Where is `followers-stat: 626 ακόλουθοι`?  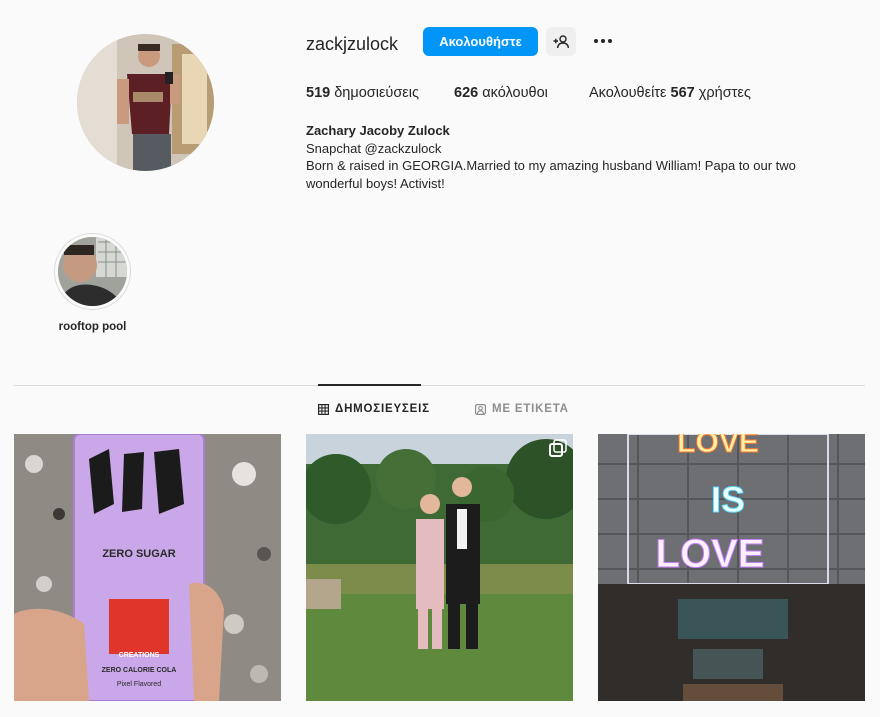
followers-stat: 626 ακόλουθοι is located at coordinates (501, 93).